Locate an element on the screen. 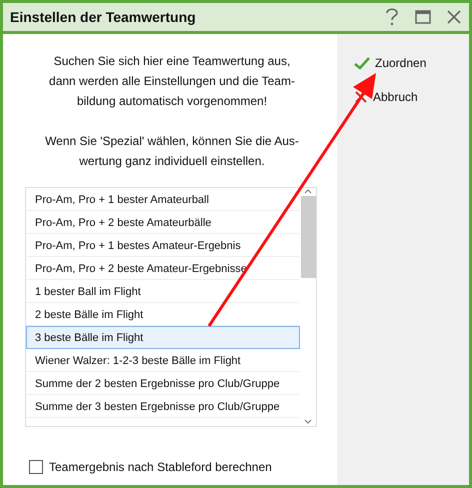 The width and height of the screenshot is (472, 488). check-icon is located at coordinates (362, 63).